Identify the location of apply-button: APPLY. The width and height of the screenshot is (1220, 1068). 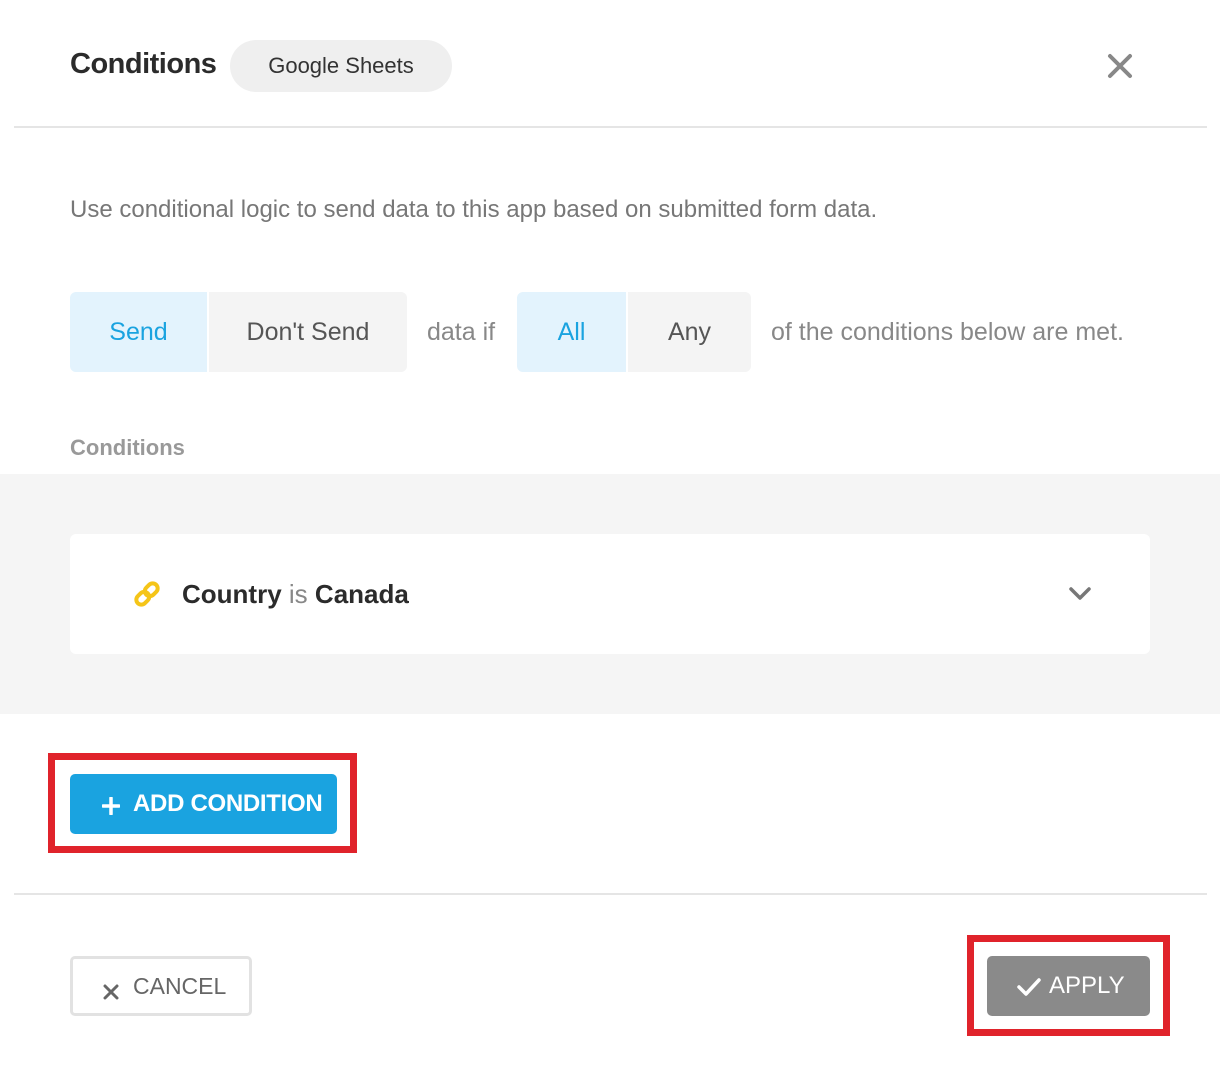
(1068, 986).